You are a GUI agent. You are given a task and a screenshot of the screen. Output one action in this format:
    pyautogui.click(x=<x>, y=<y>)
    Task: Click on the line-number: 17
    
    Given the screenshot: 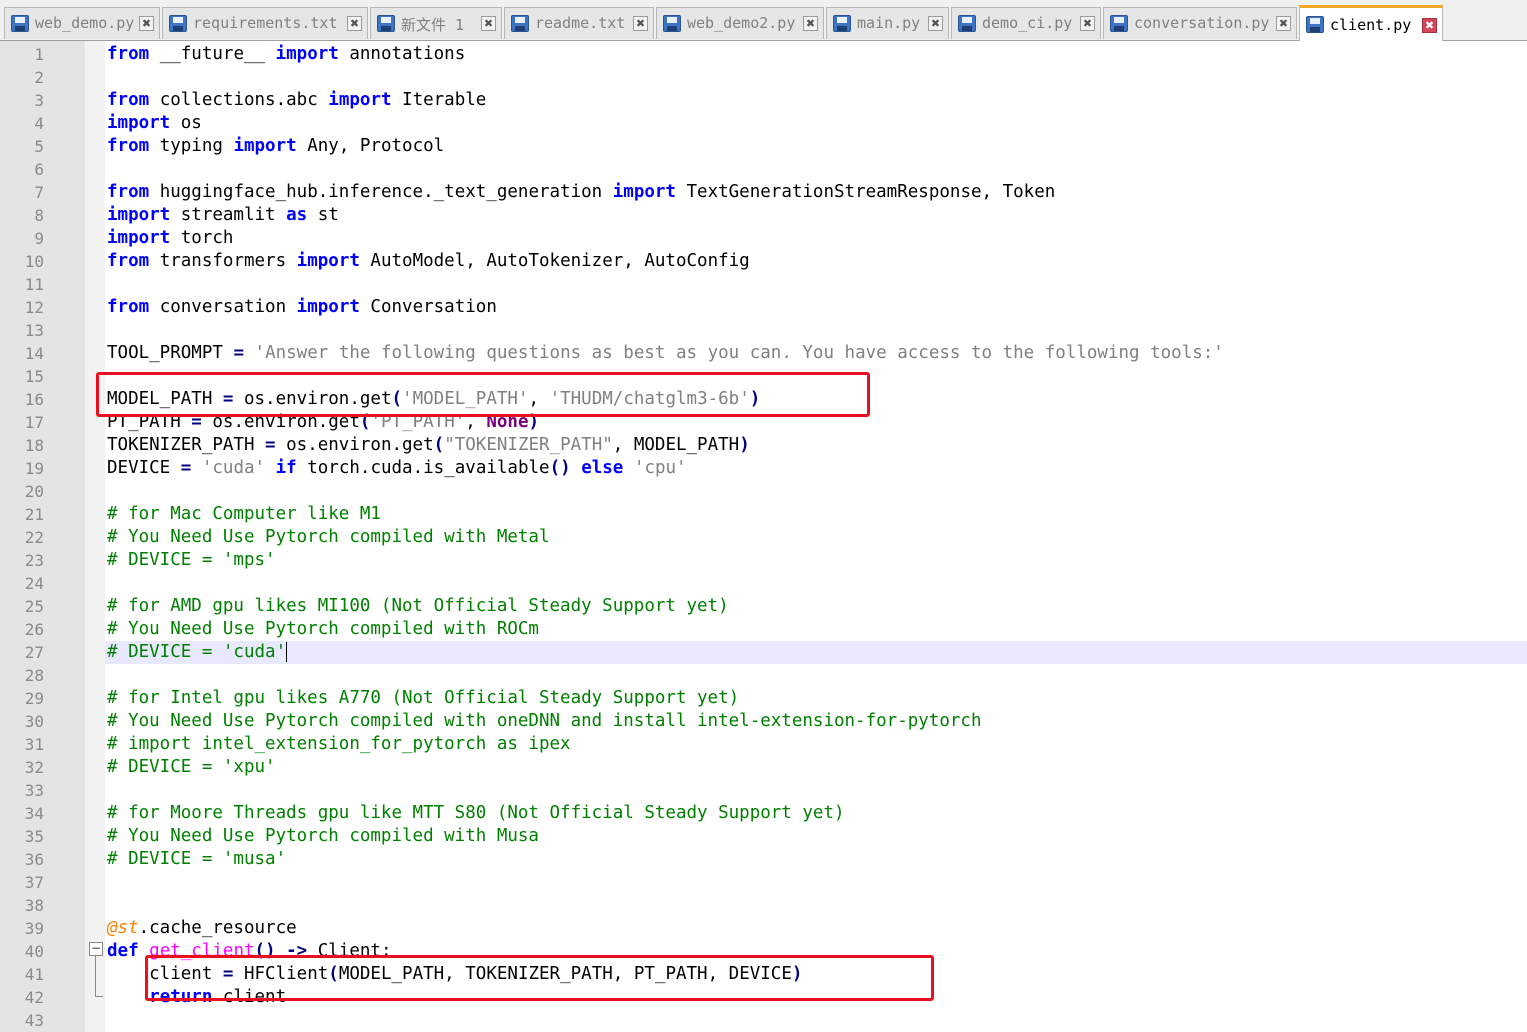 What is the action you would take?
    pyautogui.click(x=34, y=422)
    